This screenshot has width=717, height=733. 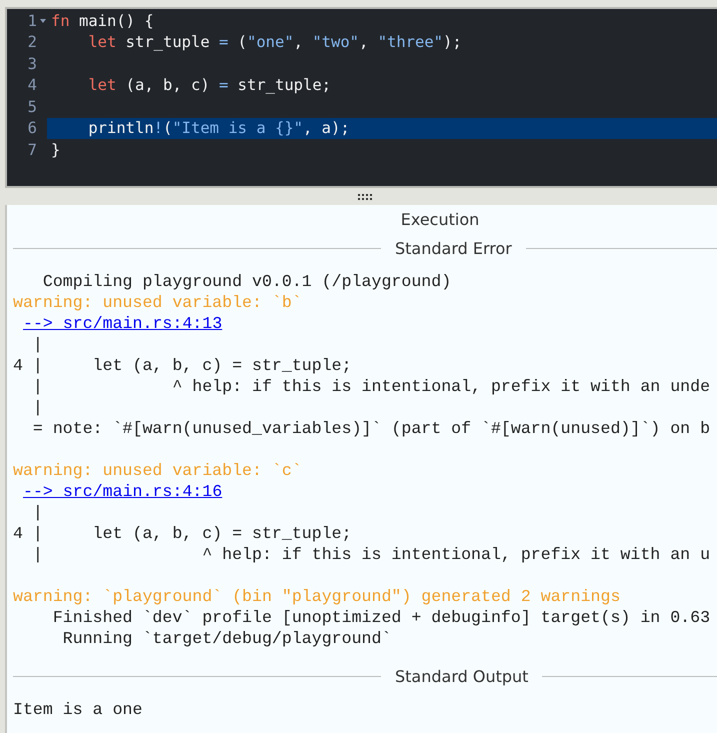 I want to click on code-line: let str_tuple = ("one", "two", "three");, so click(x=275, y=42).